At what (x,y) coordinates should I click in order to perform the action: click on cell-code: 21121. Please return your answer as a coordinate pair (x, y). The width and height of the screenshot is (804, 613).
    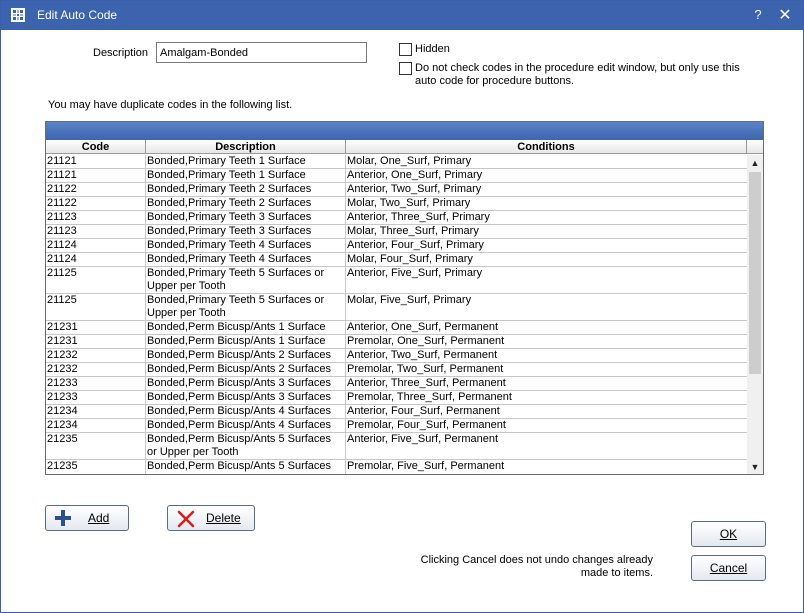
    Looking at the image, I should click on (96, 175).